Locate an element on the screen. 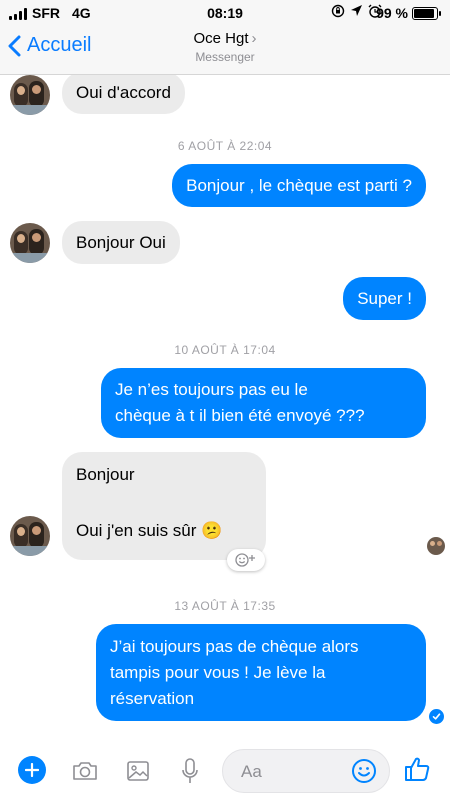 The width and height of the screenshot is (450, 800). photo-icon is located at coordinates (138, 771).